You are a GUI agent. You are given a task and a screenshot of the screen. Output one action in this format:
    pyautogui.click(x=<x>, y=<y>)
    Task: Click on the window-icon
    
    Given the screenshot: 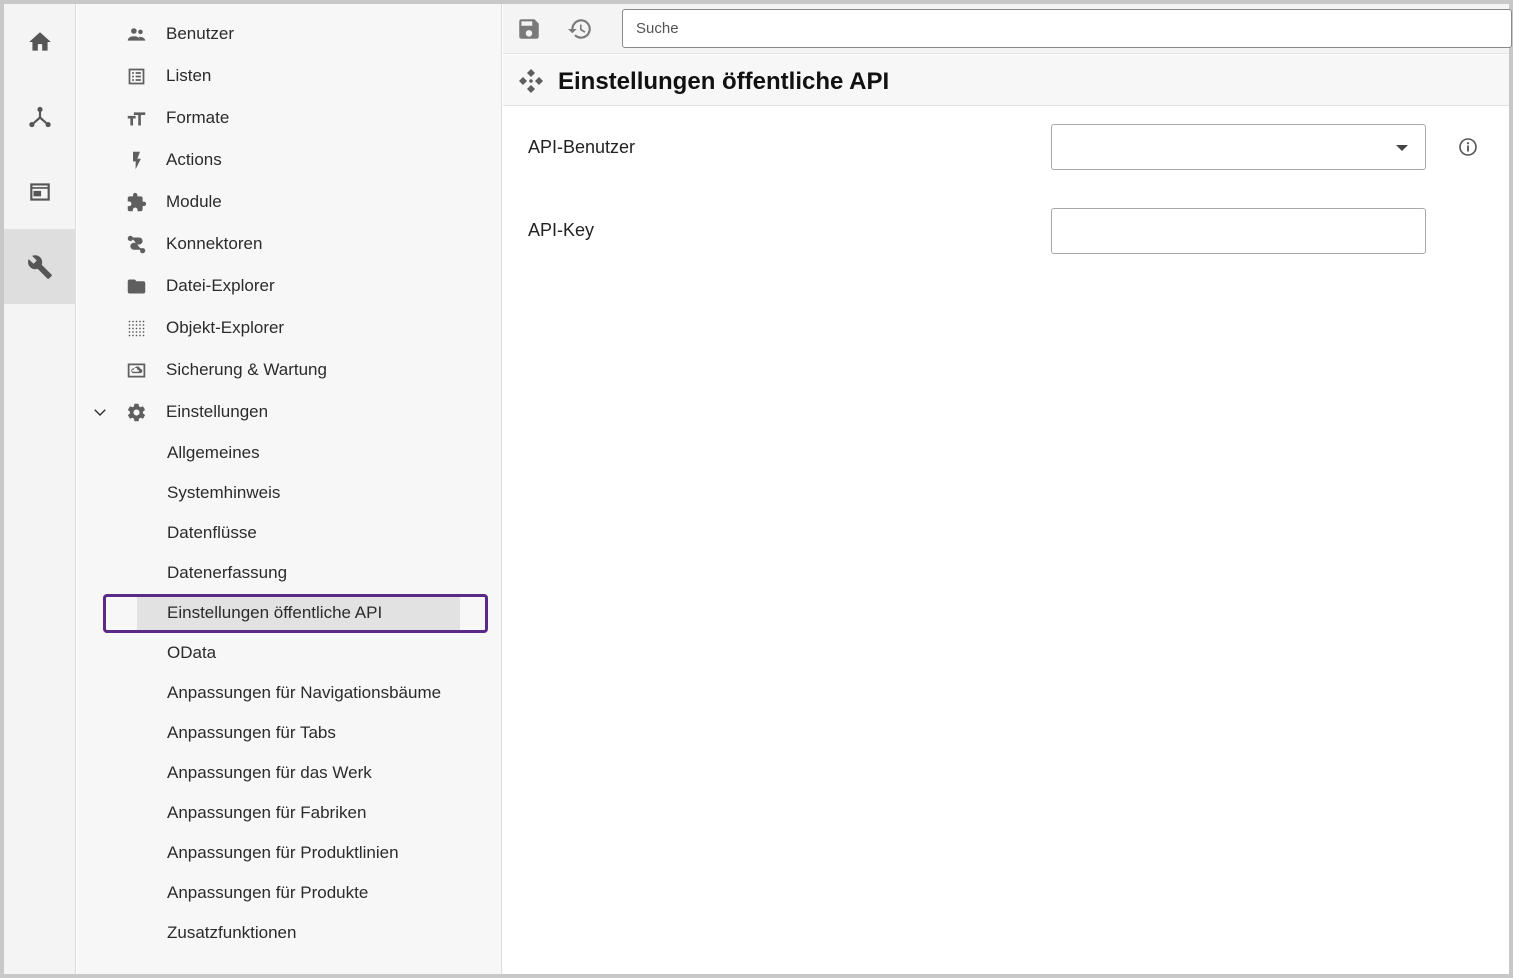 What is the action you would take?
    pyautogui.click(x=40, y=191)
    